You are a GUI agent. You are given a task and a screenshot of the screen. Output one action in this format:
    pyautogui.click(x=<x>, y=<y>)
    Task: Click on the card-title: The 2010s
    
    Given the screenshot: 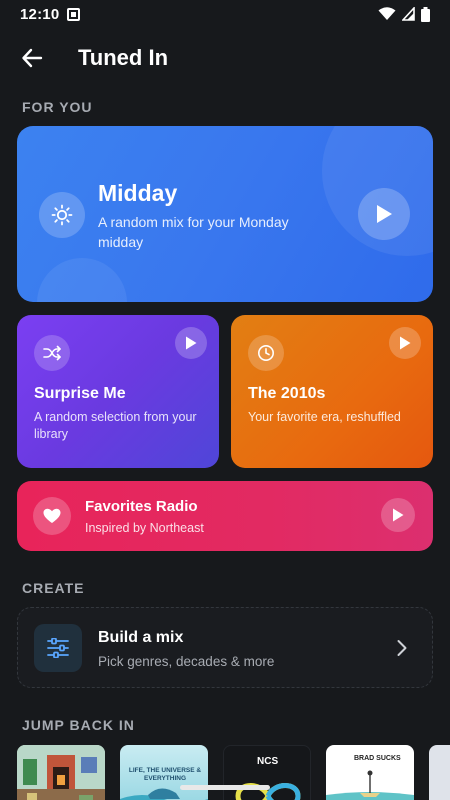 What is the action you would take?
    pyautogui.click(x=287, y=393)
    